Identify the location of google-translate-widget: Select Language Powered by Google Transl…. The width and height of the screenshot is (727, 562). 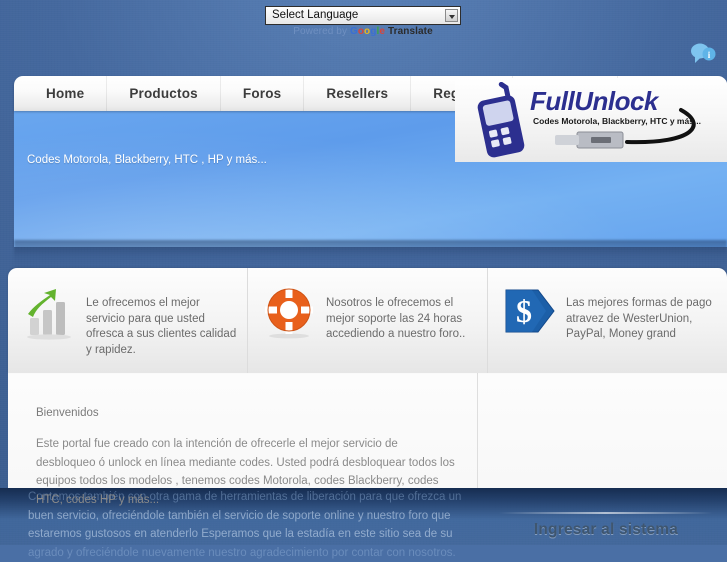
(363, 22).